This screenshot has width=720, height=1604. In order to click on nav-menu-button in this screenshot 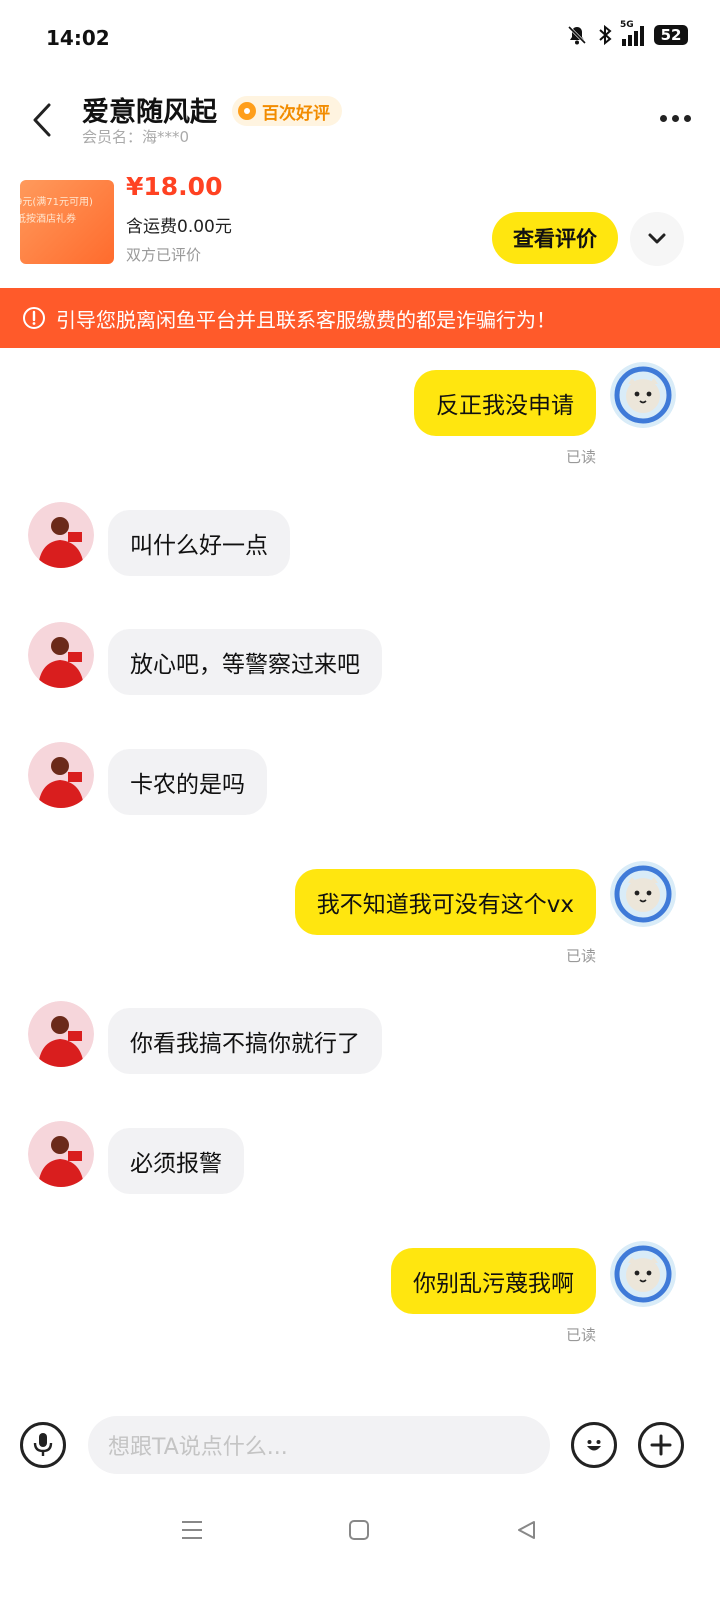, I will do `click(192, 1530)`.